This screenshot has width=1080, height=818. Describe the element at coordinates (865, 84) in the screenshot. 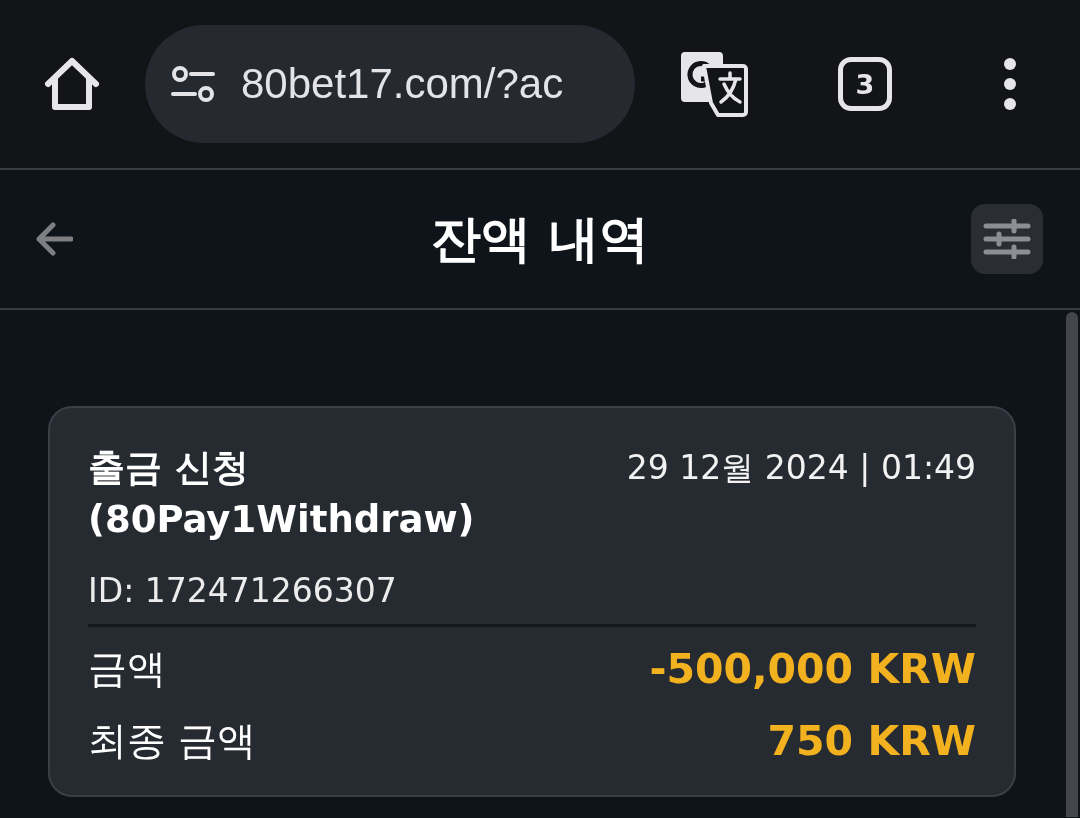

I see `tab-switcher-button: 3` at that location.